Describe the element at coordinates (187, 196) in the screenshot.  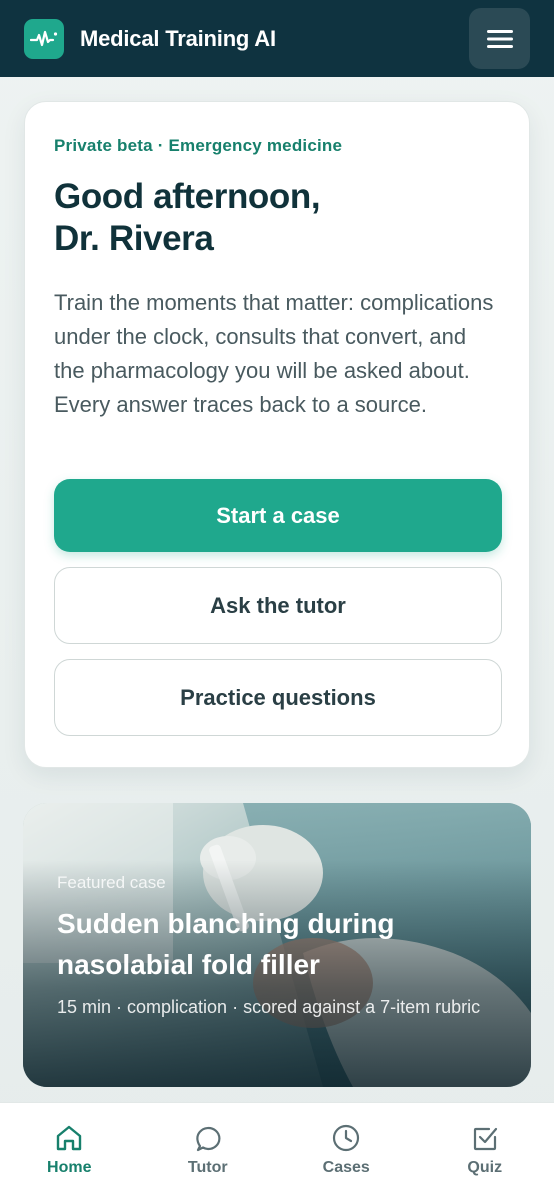
I see `greeting-line-1: Good afternoon,` at that location.